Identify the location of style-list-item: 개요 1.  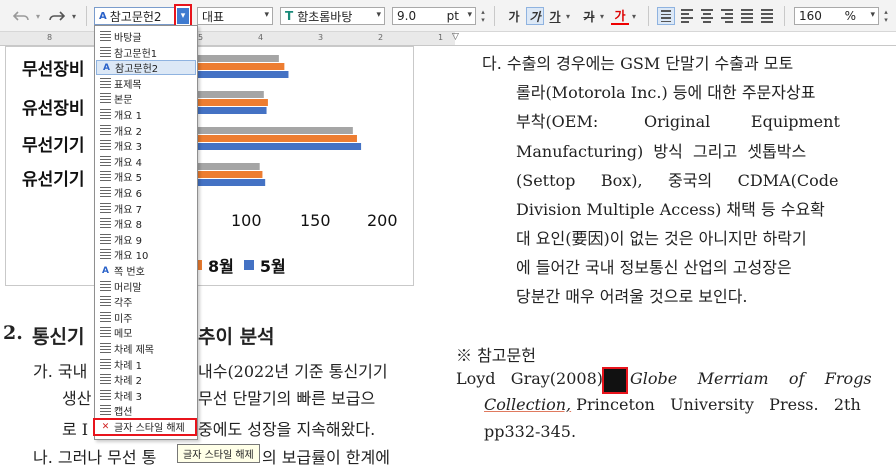
(146, 114).